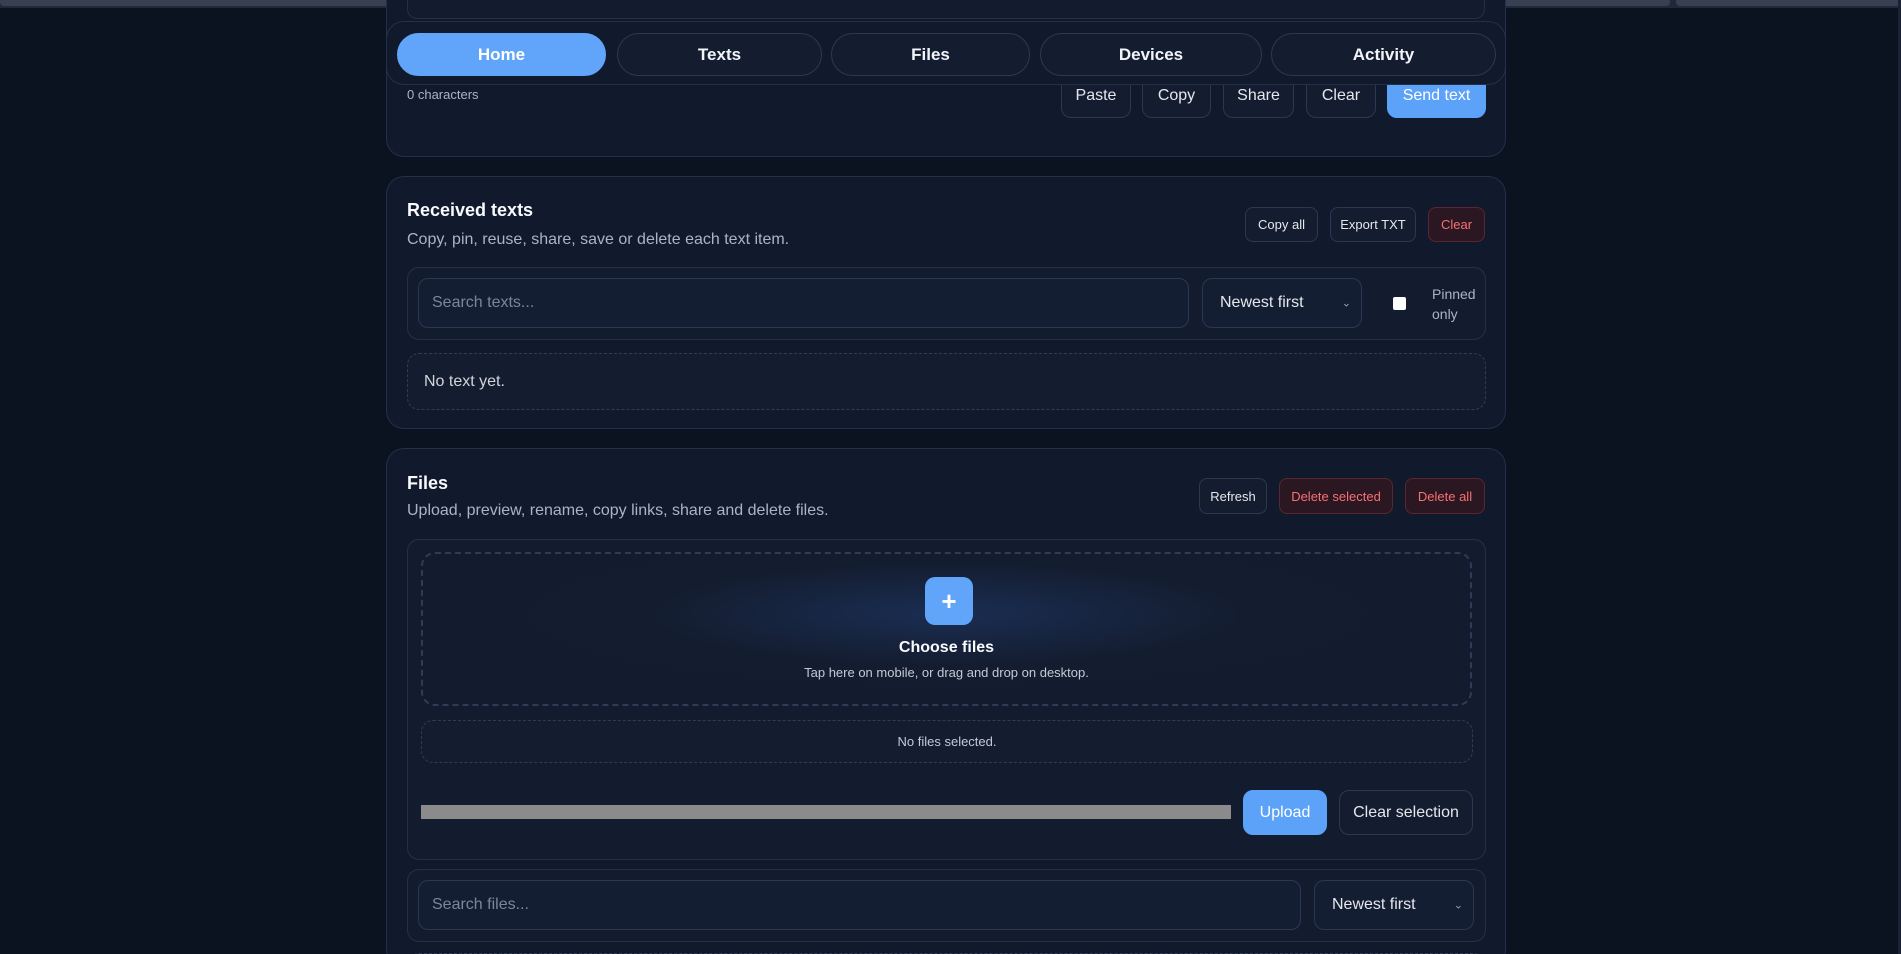 This screenshot has width=1901, height=954. Describe the element at coordinates (946, 9) in the screenshot. I see `composer-textarea-edge` at that location.